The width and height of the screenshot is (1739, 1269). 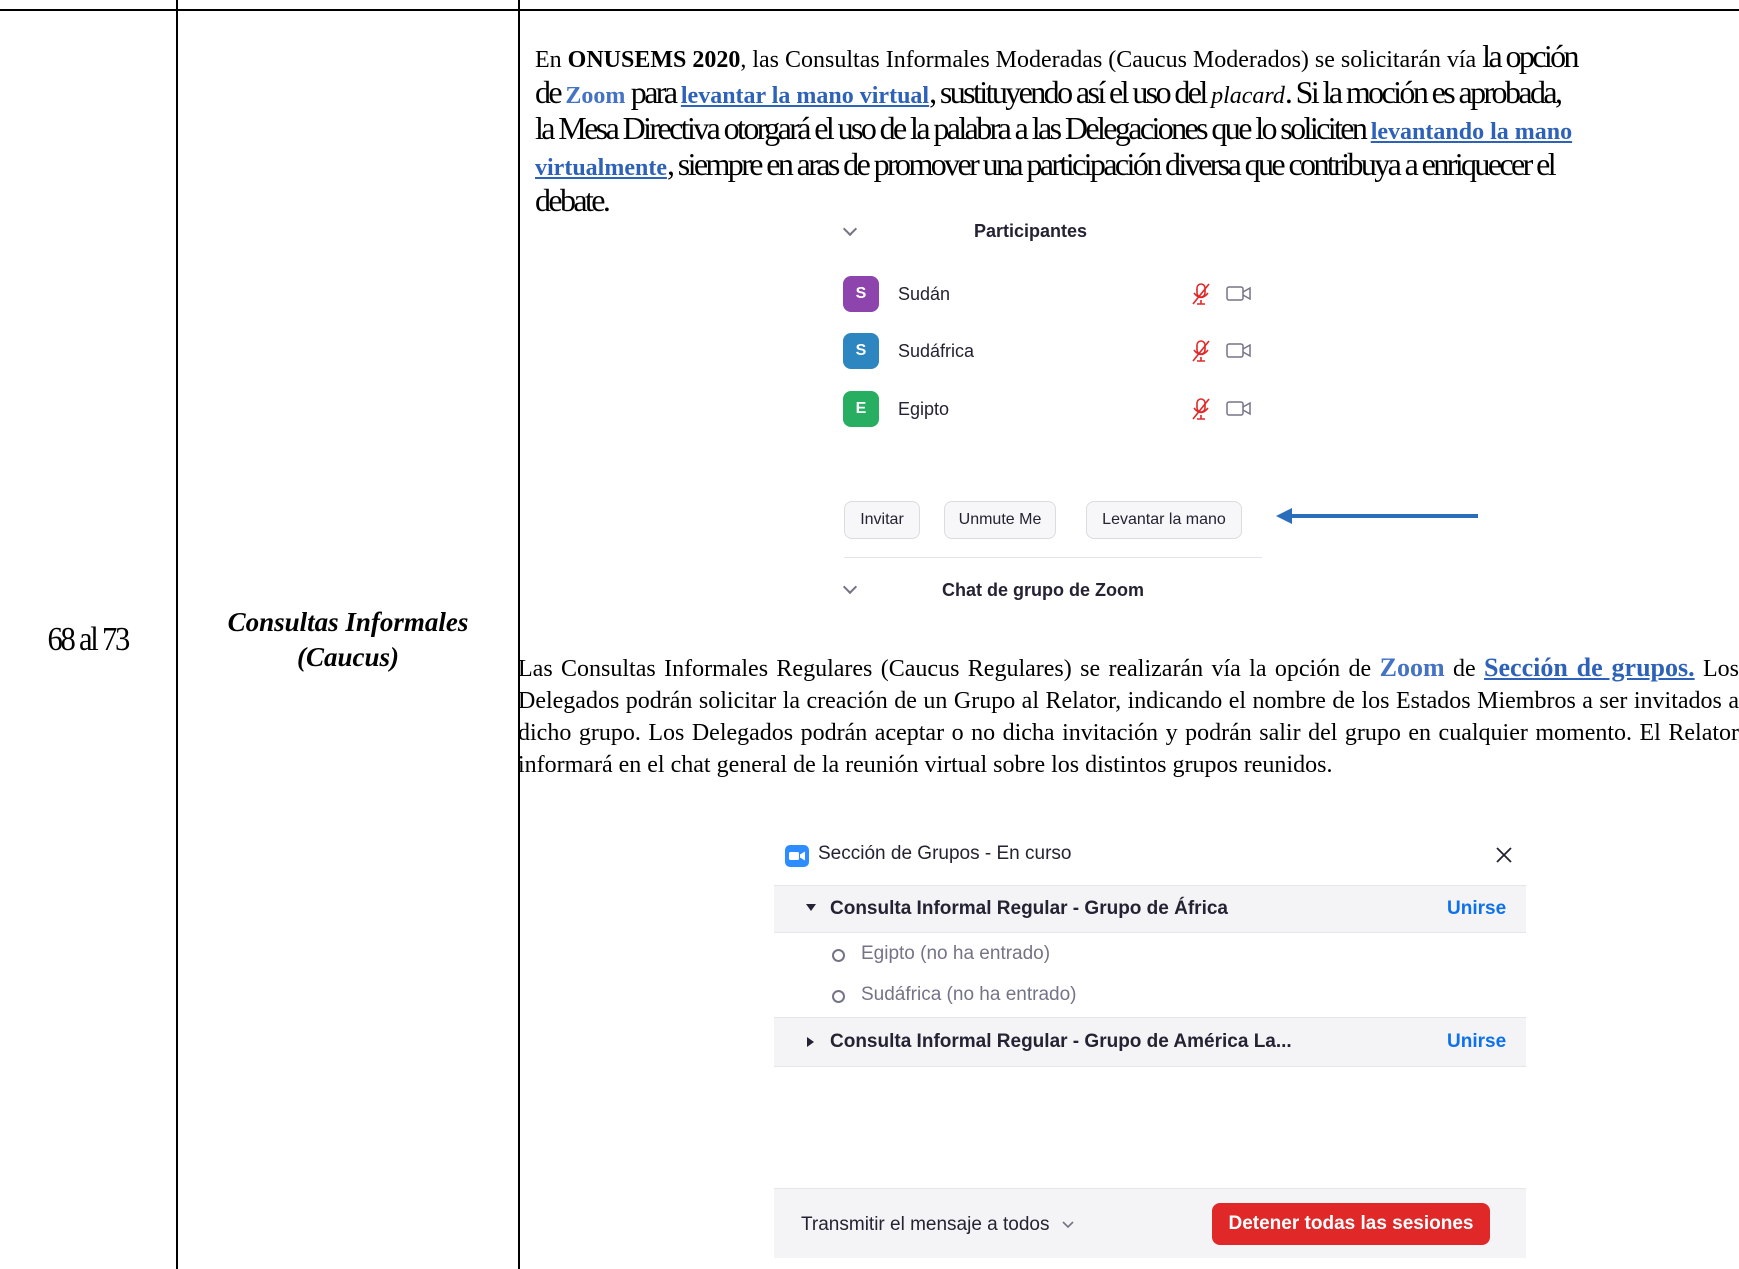 What do you see at coordinates (936, 351) in the screenshot?
I see `participant-name: Sudáfrica` at bounding box center [936, 351].